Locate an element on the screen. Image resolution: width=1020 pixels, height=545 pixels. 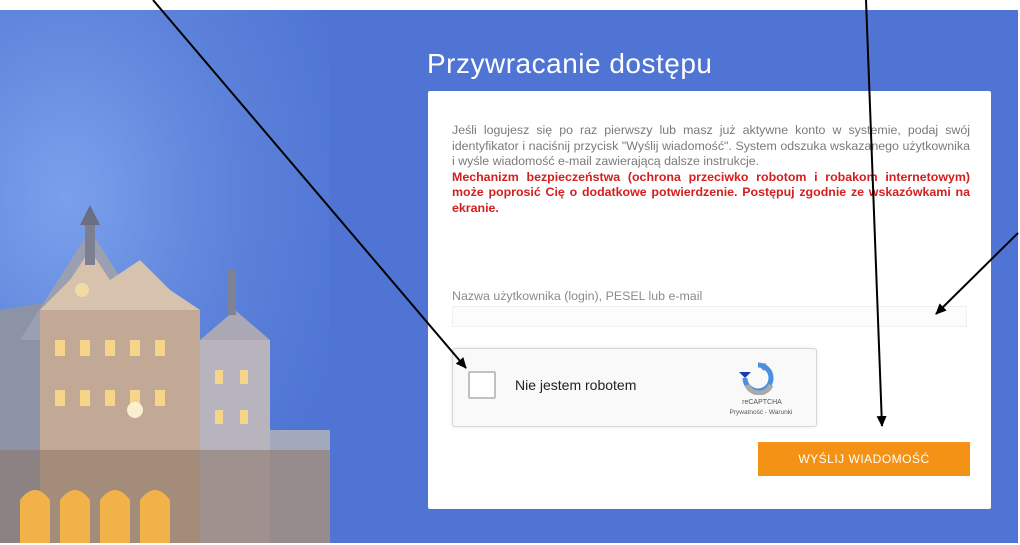
identifier-input is located at coordinates (709, 316).